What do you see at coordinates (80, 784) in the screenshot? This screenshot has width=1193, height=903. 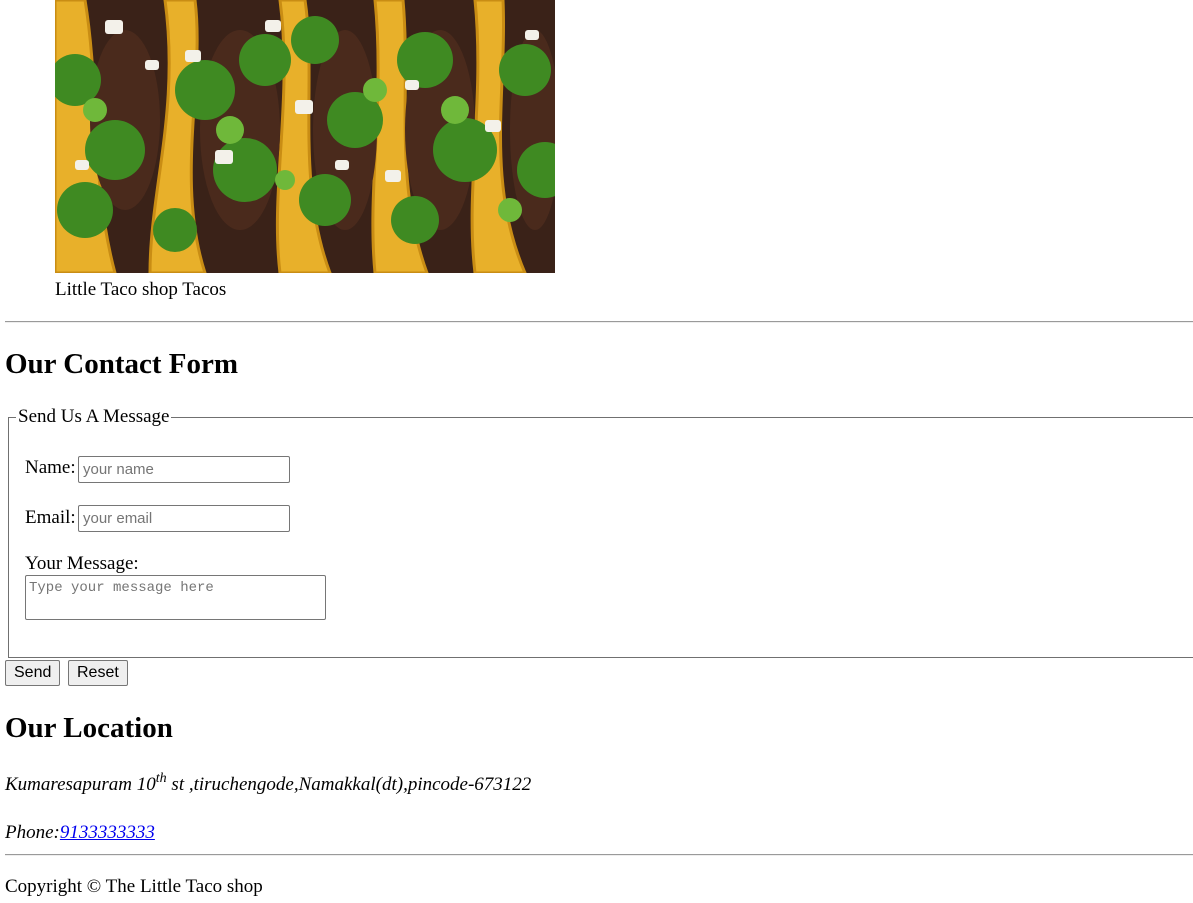 I see `address-part-1: Kumaresapuram 10` at bounding box center [80, 784].